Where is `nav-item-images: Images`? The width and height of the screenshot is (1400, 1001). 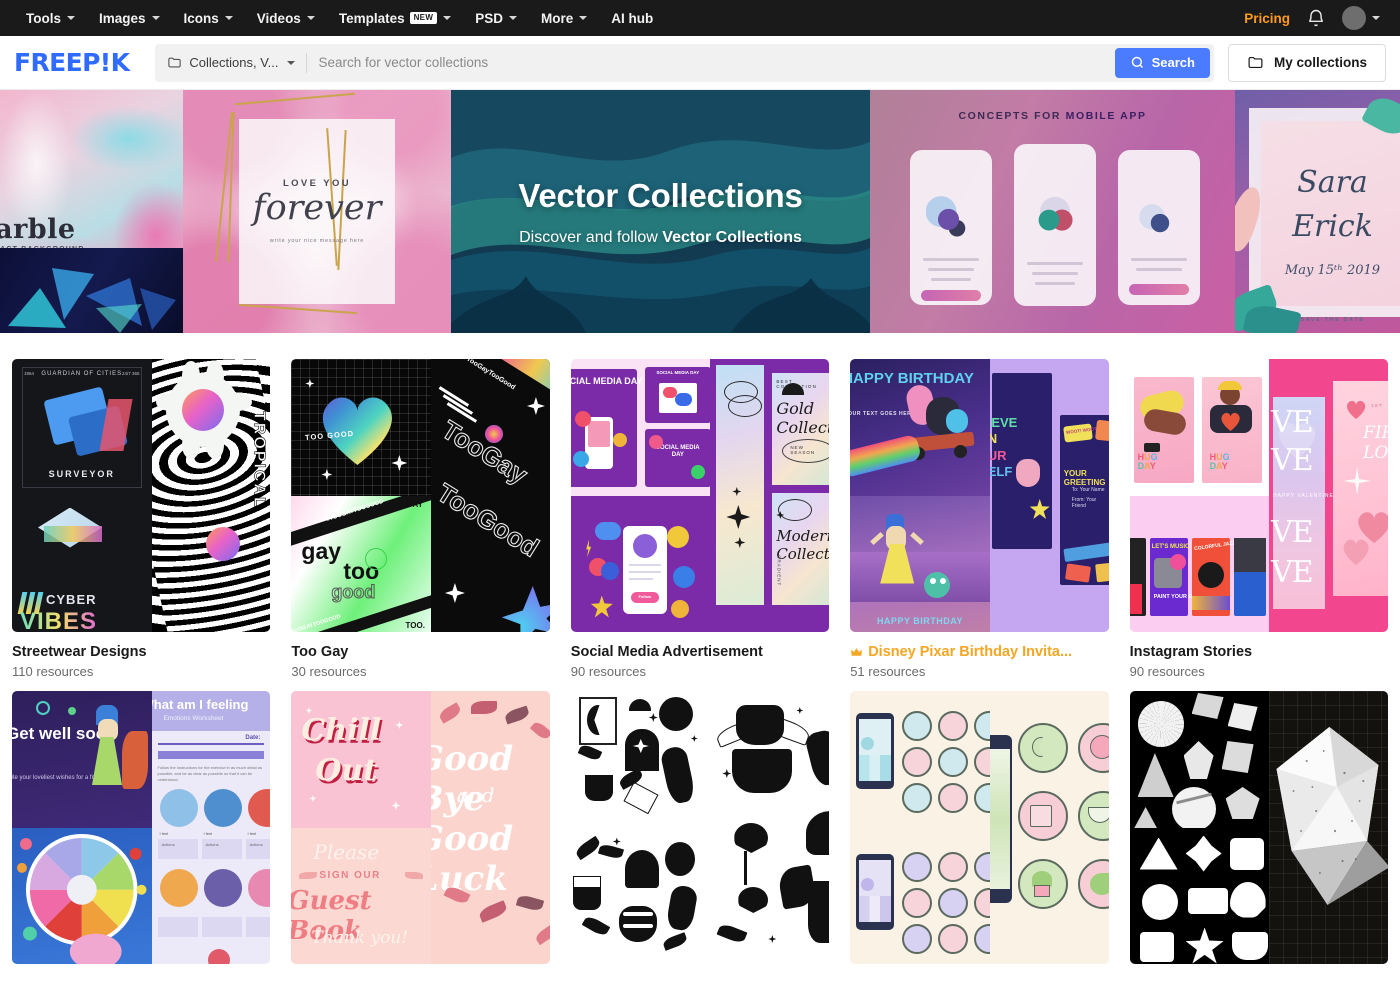 nav-item-images: Images is located at coordinates (129, 18).